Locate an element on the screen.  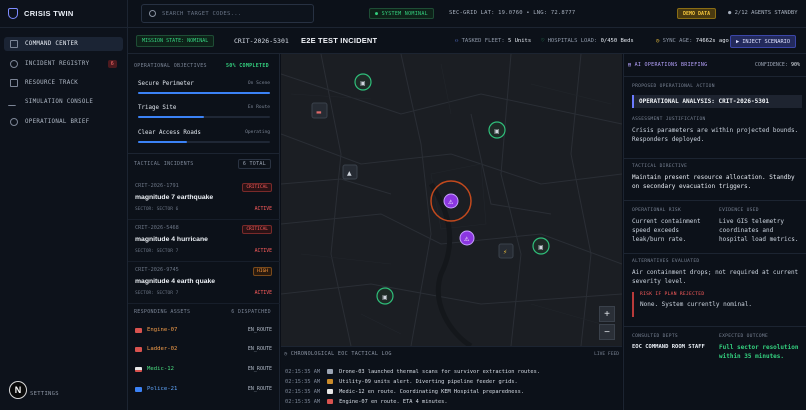
confidence: CONFIDENCE: 90% is located at coordinates (777, 65).